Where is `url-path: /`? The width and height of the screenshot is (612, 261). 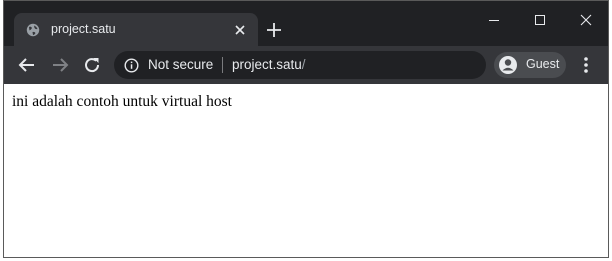
url-path: / is located at coordinates (303, 64).